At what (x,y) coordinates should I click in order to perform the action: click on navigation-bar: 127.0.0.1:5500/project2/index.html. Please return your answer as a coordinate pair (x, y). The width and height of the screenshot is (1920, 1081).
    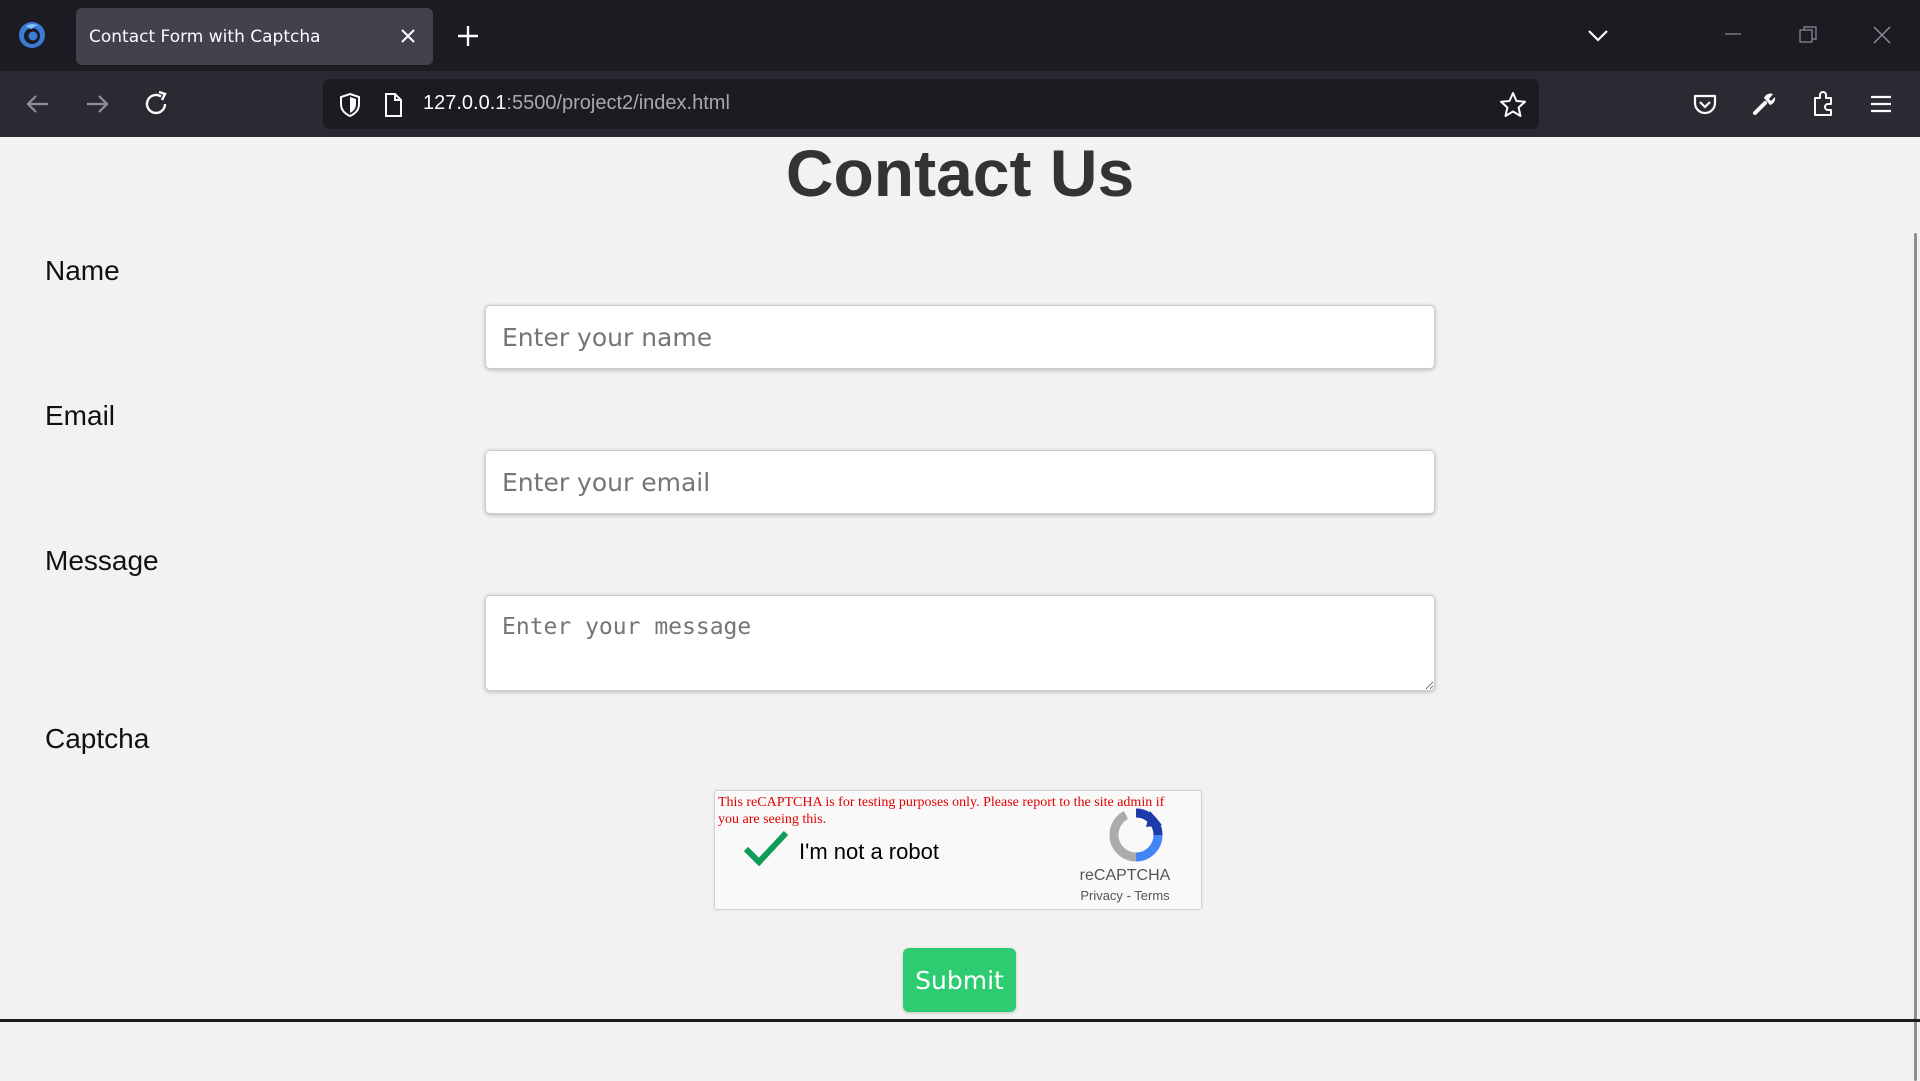
    Looking at the image, I should click on (960, 104).